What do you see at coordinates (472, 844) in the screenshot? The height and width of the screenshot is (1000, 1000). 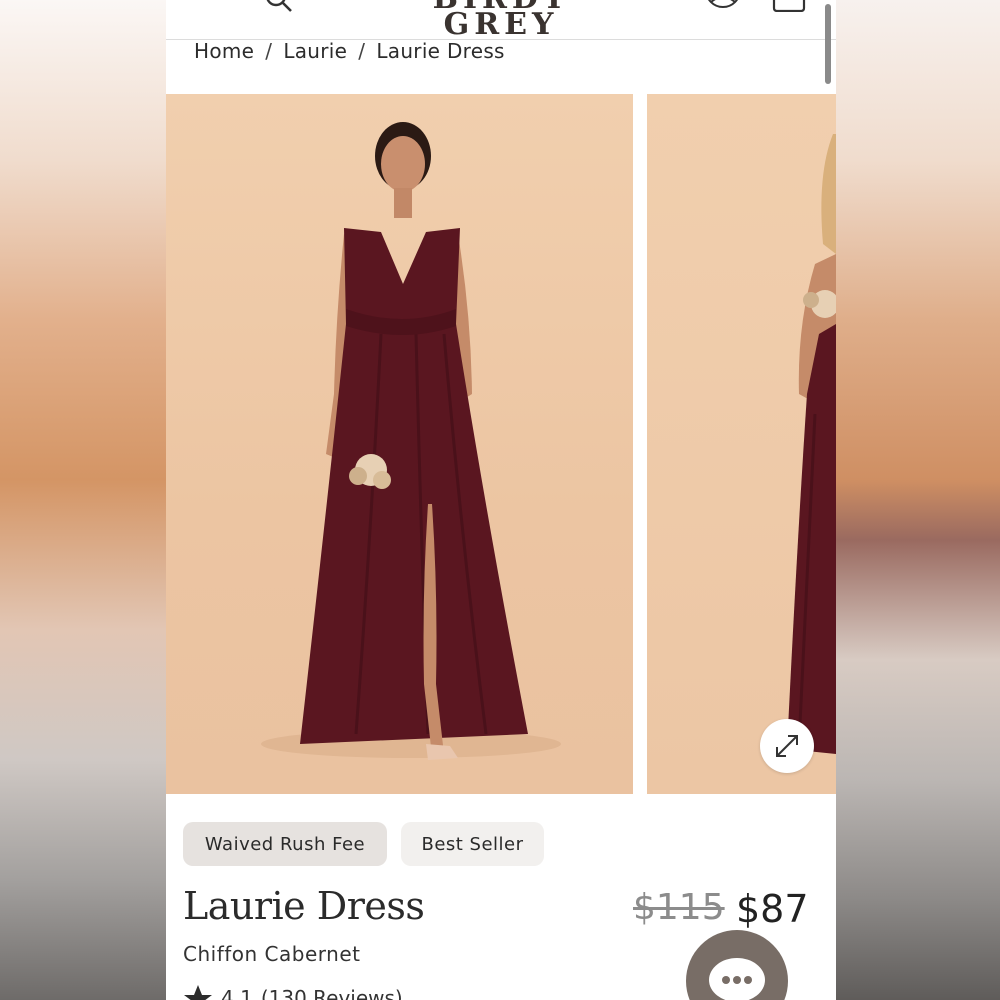 I see `badge-best-seller: Best Seller` at bounding box center [472, 844].